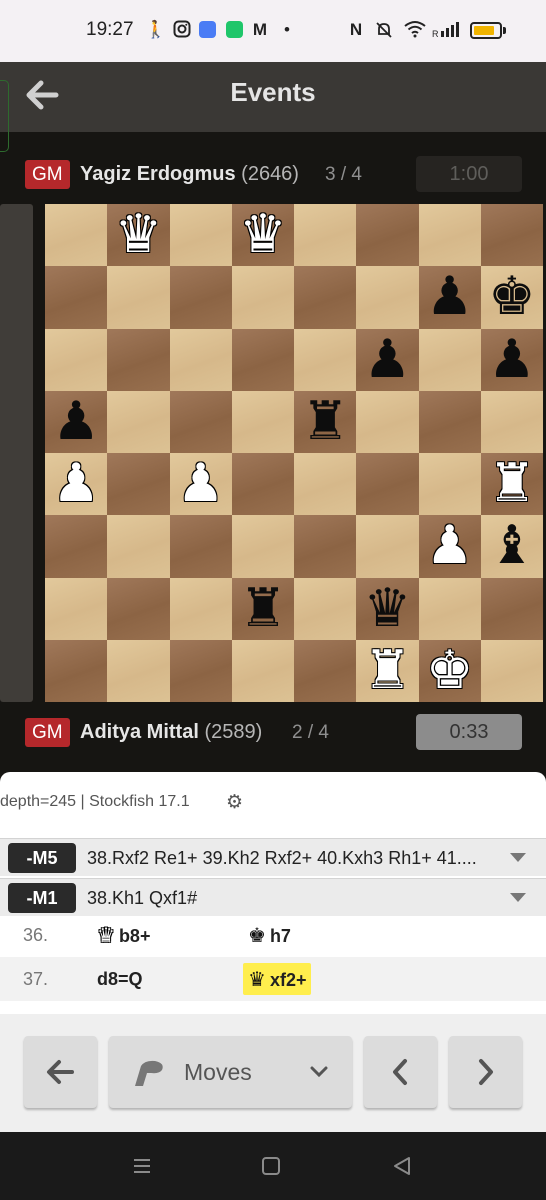  I want to click on wifi-icon, so click(415, 30).